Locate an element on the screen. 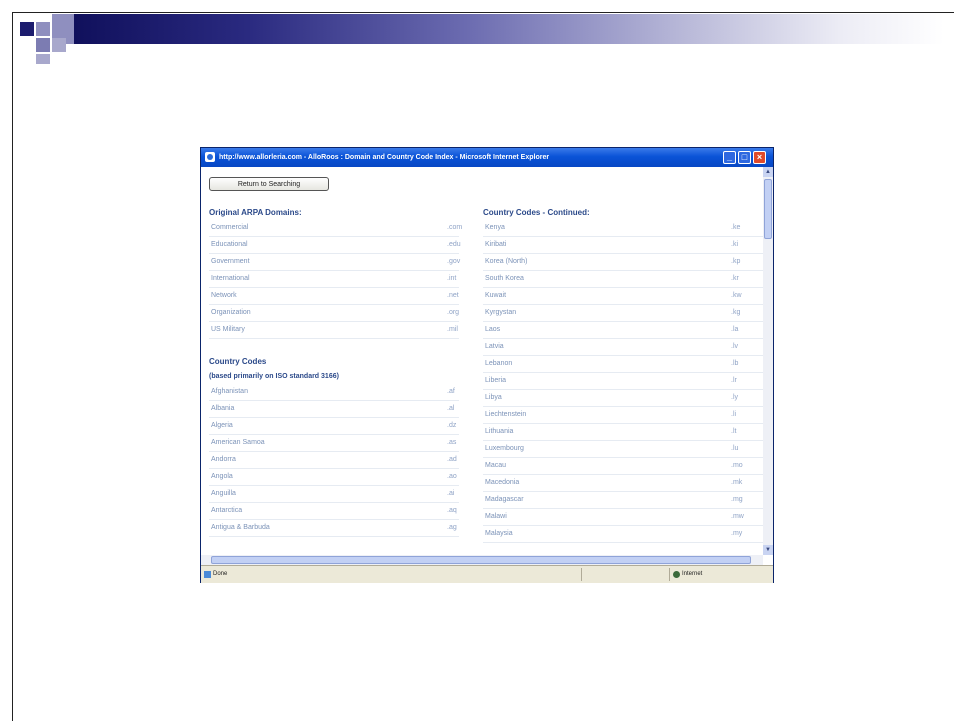 Image resolution: width=954 pixels, height=721 pixels. domain-link: Luxembourg is located at coordinates (504, 449).